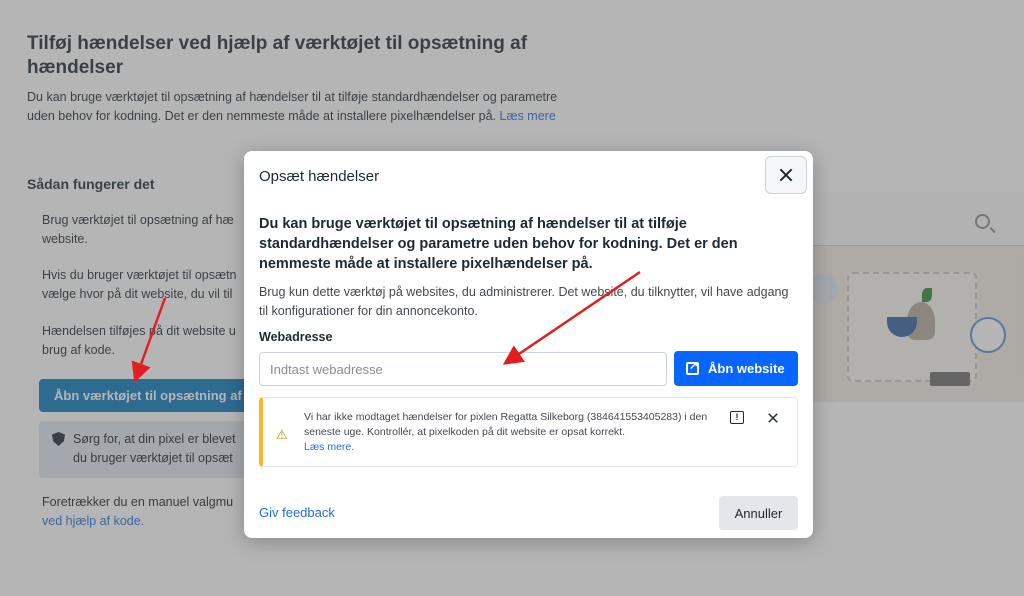  I want to click on cancel-button: Annuller, so click(758, 513).